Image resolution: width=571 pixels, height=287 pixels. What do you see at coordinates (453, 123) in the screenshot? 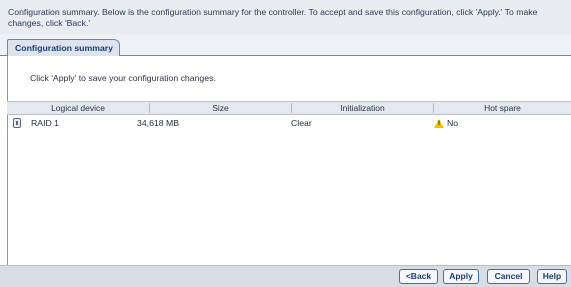
I see `logical-device-hot-spare: No` at bounding box center [453, 123].